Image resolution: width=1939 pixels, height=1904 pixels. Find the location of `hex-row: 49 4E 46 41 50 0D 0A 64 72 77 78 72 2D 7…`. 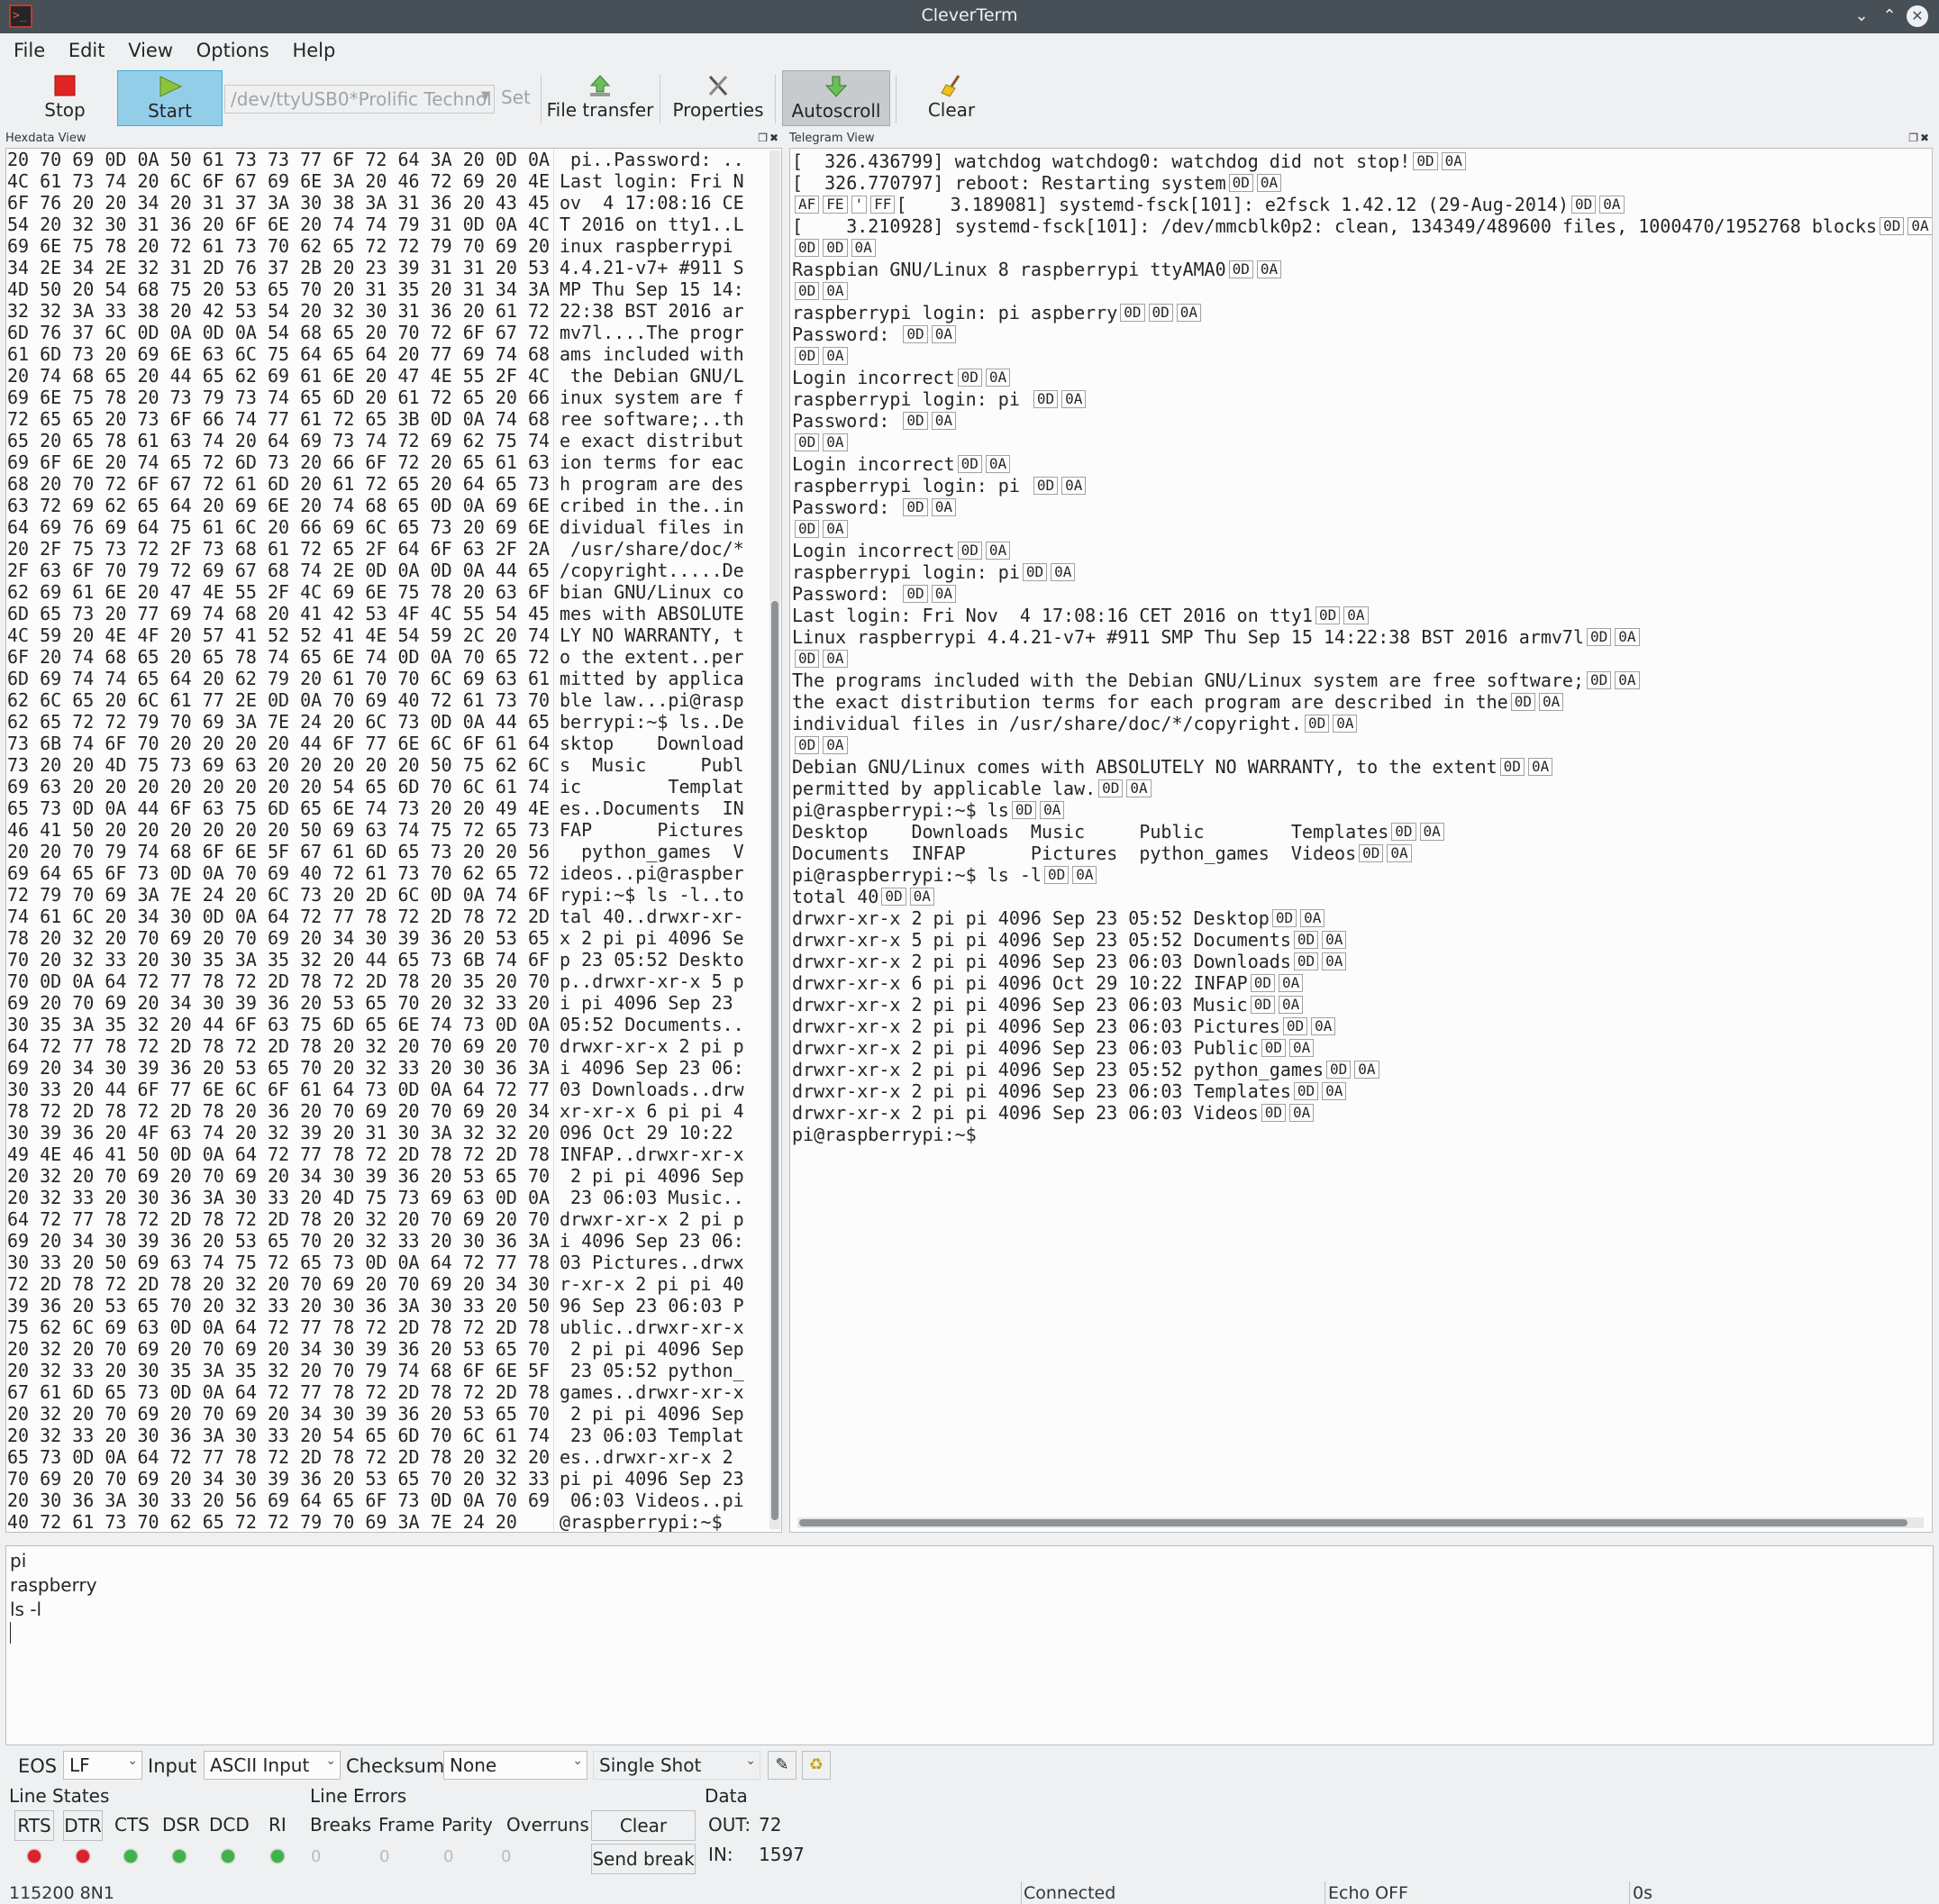

hex-row: 49 4E 46 41 50 0D 0A 64 72 77 78 72 2D 7… is located at coordinates (279, 1154).